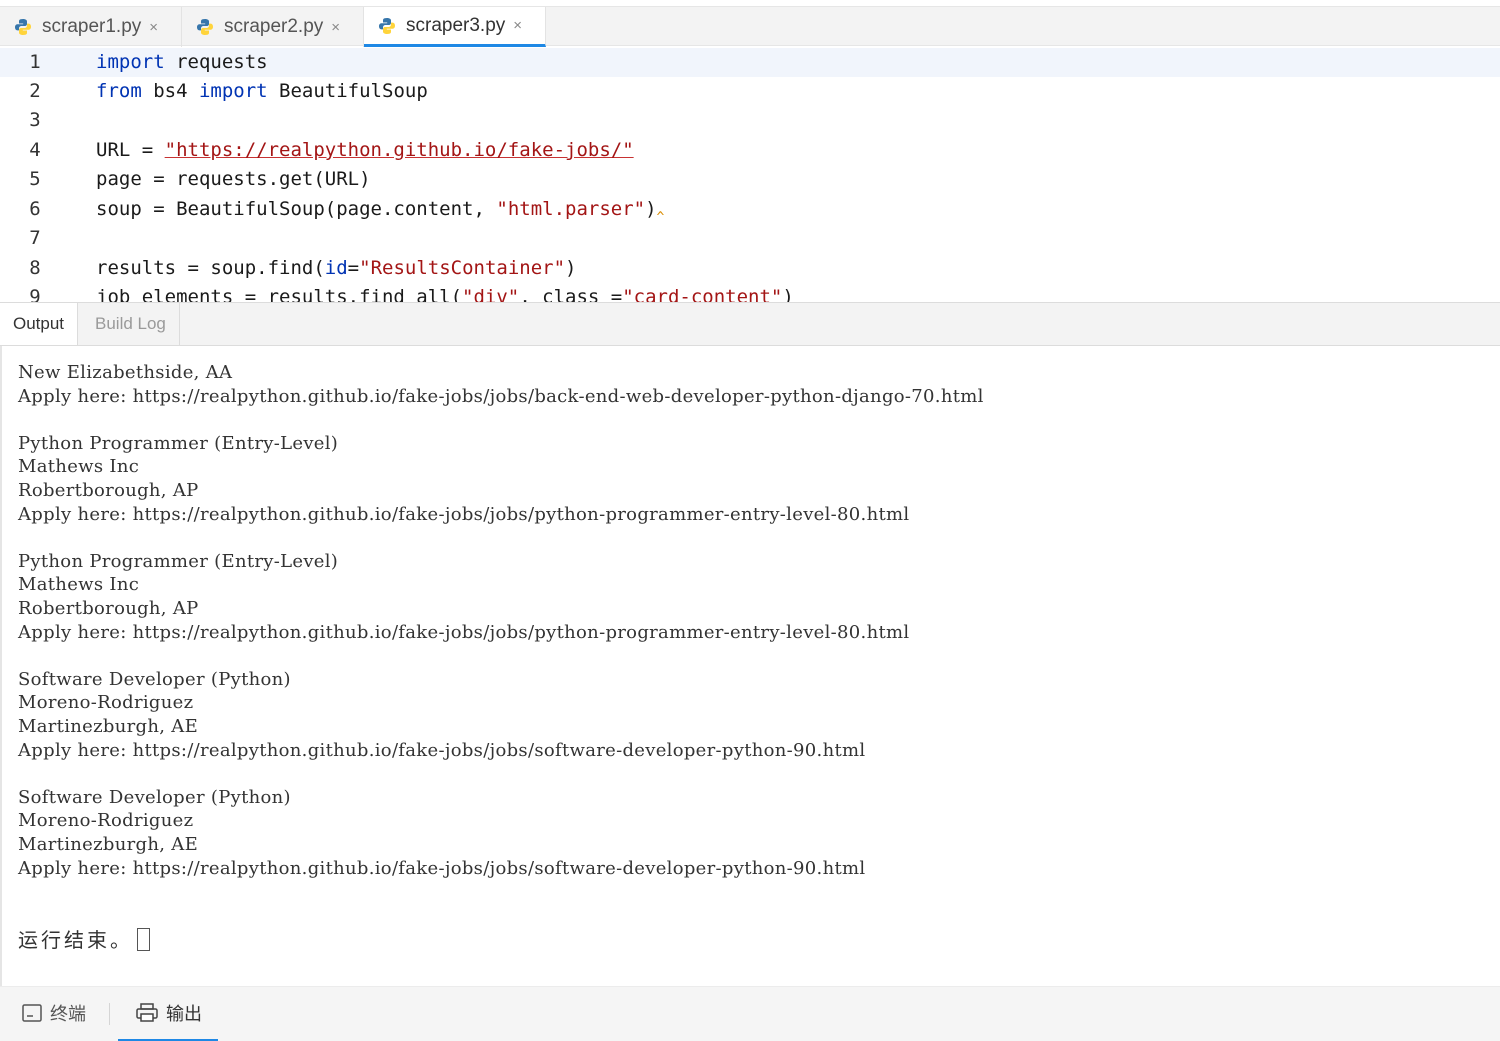 The image size is (1500, 1041). I want to click on tab-output-label: 输出, so click(184, 1014).